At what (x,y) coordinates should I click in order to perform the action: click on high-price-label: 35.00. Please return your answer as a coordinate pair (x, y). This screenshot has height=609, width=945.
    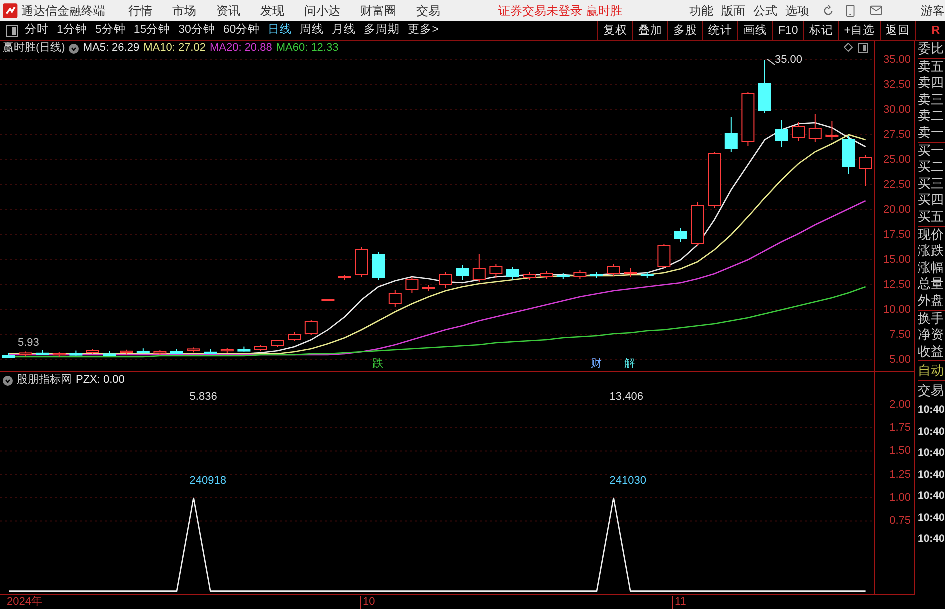
    Looking at the image, I should click on (789, 60).